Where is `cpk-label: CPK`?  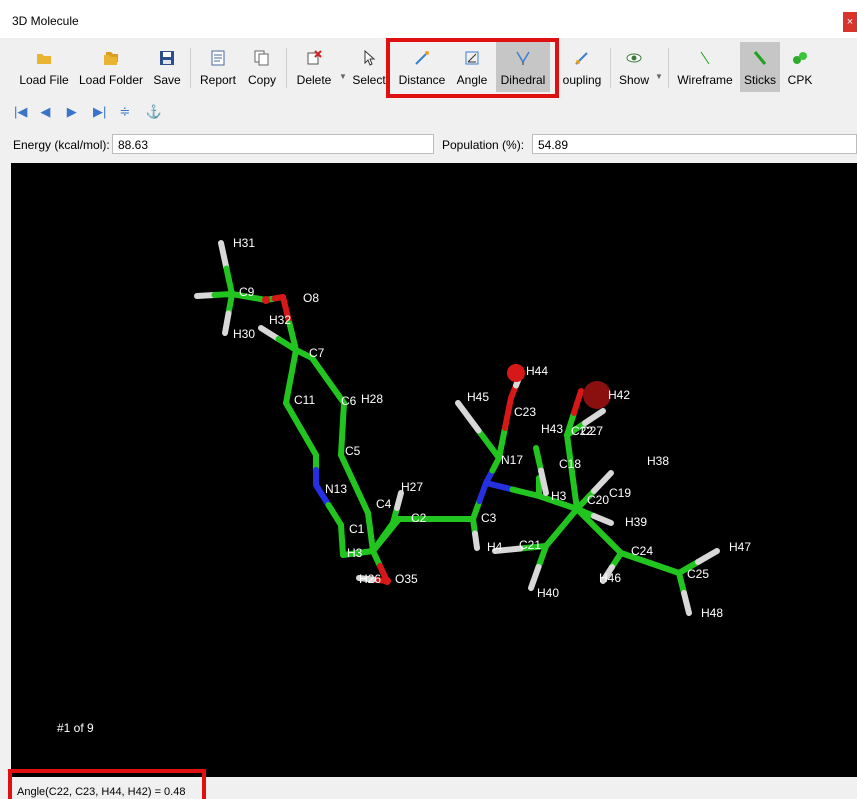
cpk-label: CPK is located at coordinates (800, 80).